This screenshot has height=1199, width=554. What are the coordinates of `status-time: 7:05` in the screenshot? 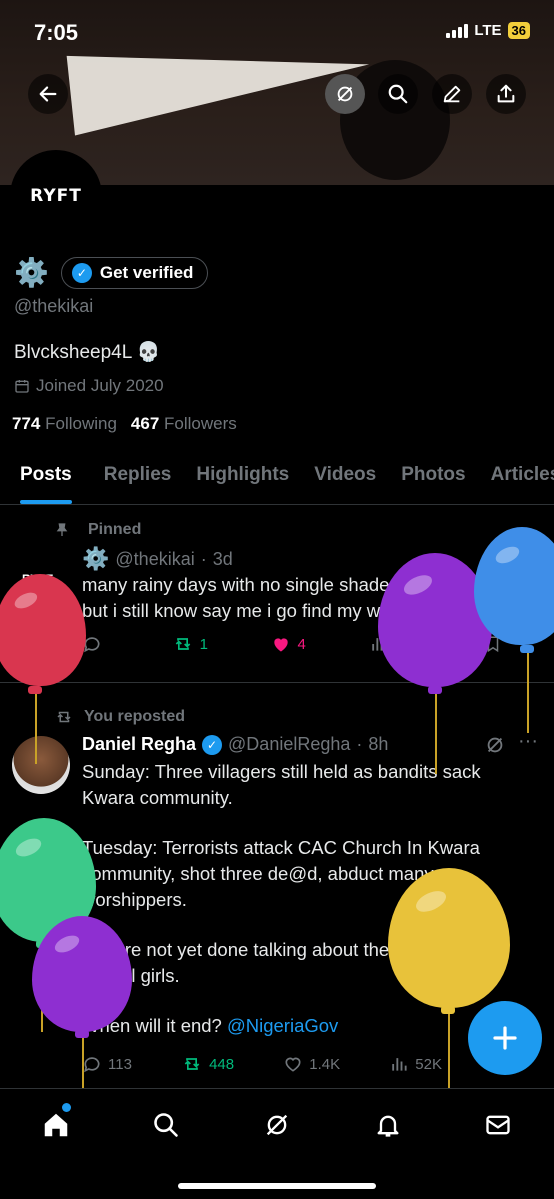 It's located at (56, 32).